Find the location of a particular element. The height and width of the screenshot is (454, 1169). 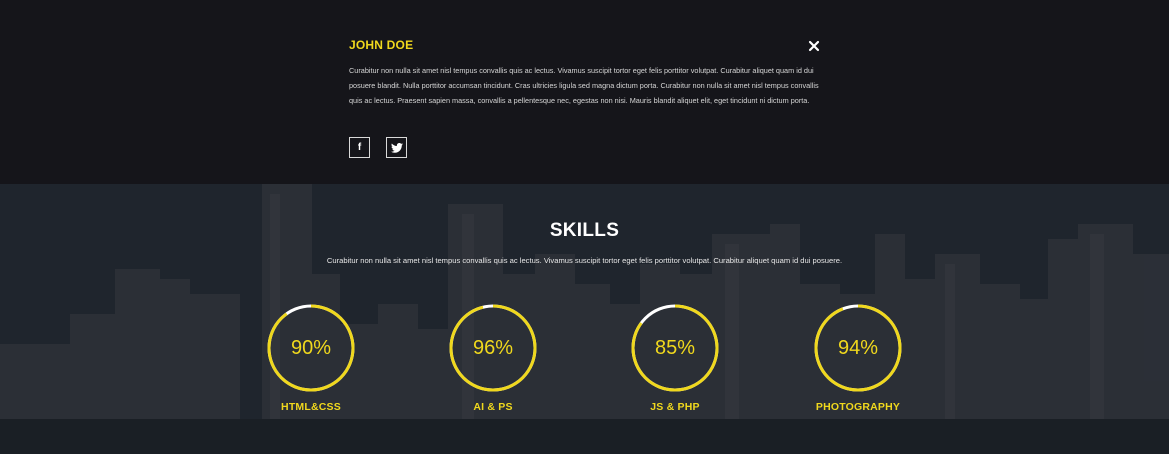

skill-html-css: 90% HTML&CSS is located at coordinates (311, 363).